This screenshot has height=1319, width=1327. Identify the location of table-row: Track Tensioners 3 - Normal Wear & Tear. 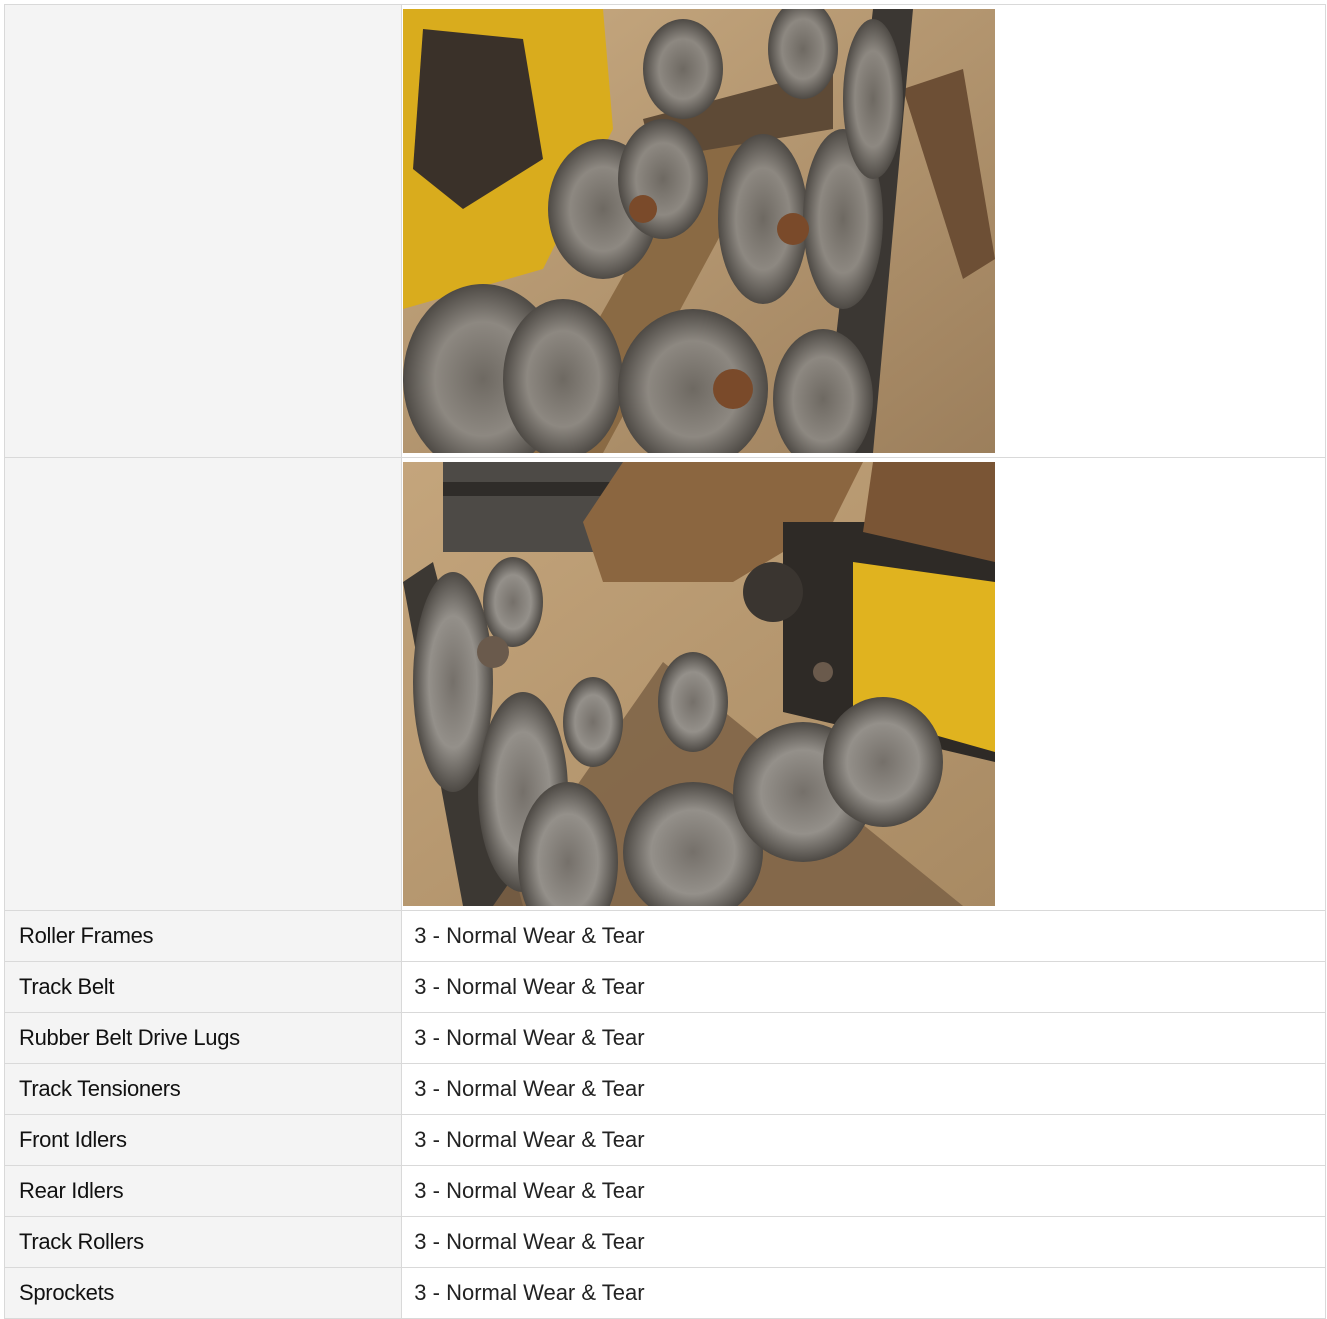
(664, 1089).